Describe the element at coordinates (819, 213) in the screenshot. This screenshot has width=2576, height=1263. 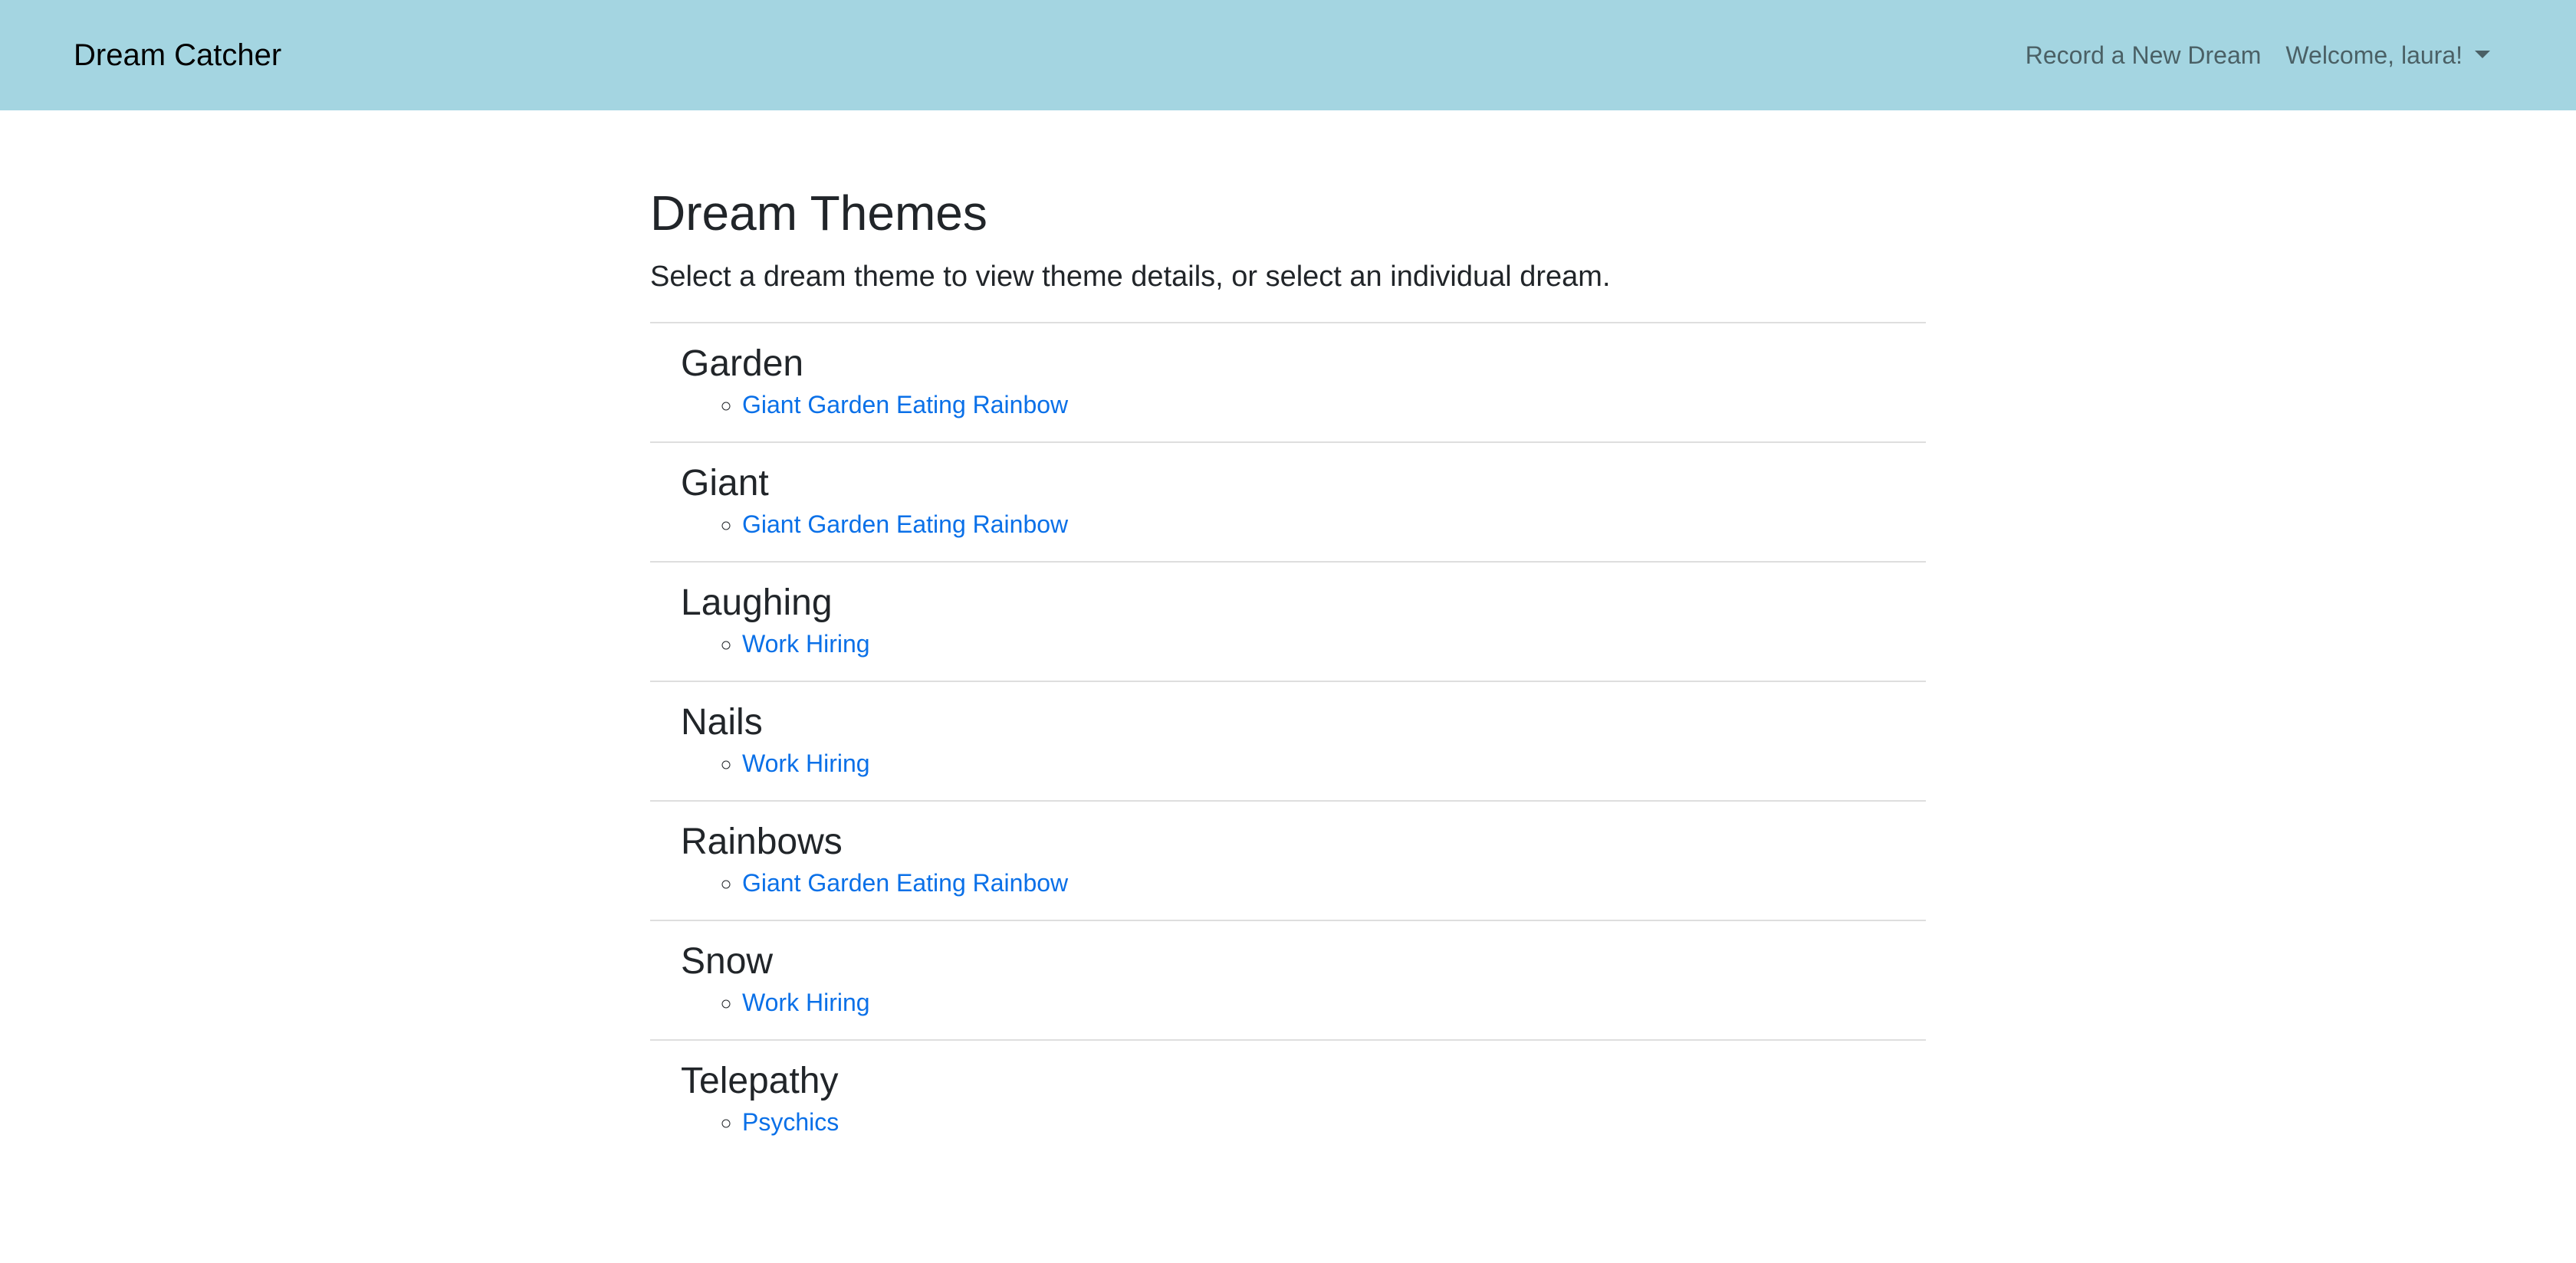
I see `page-title: Dream Themes` at that location.